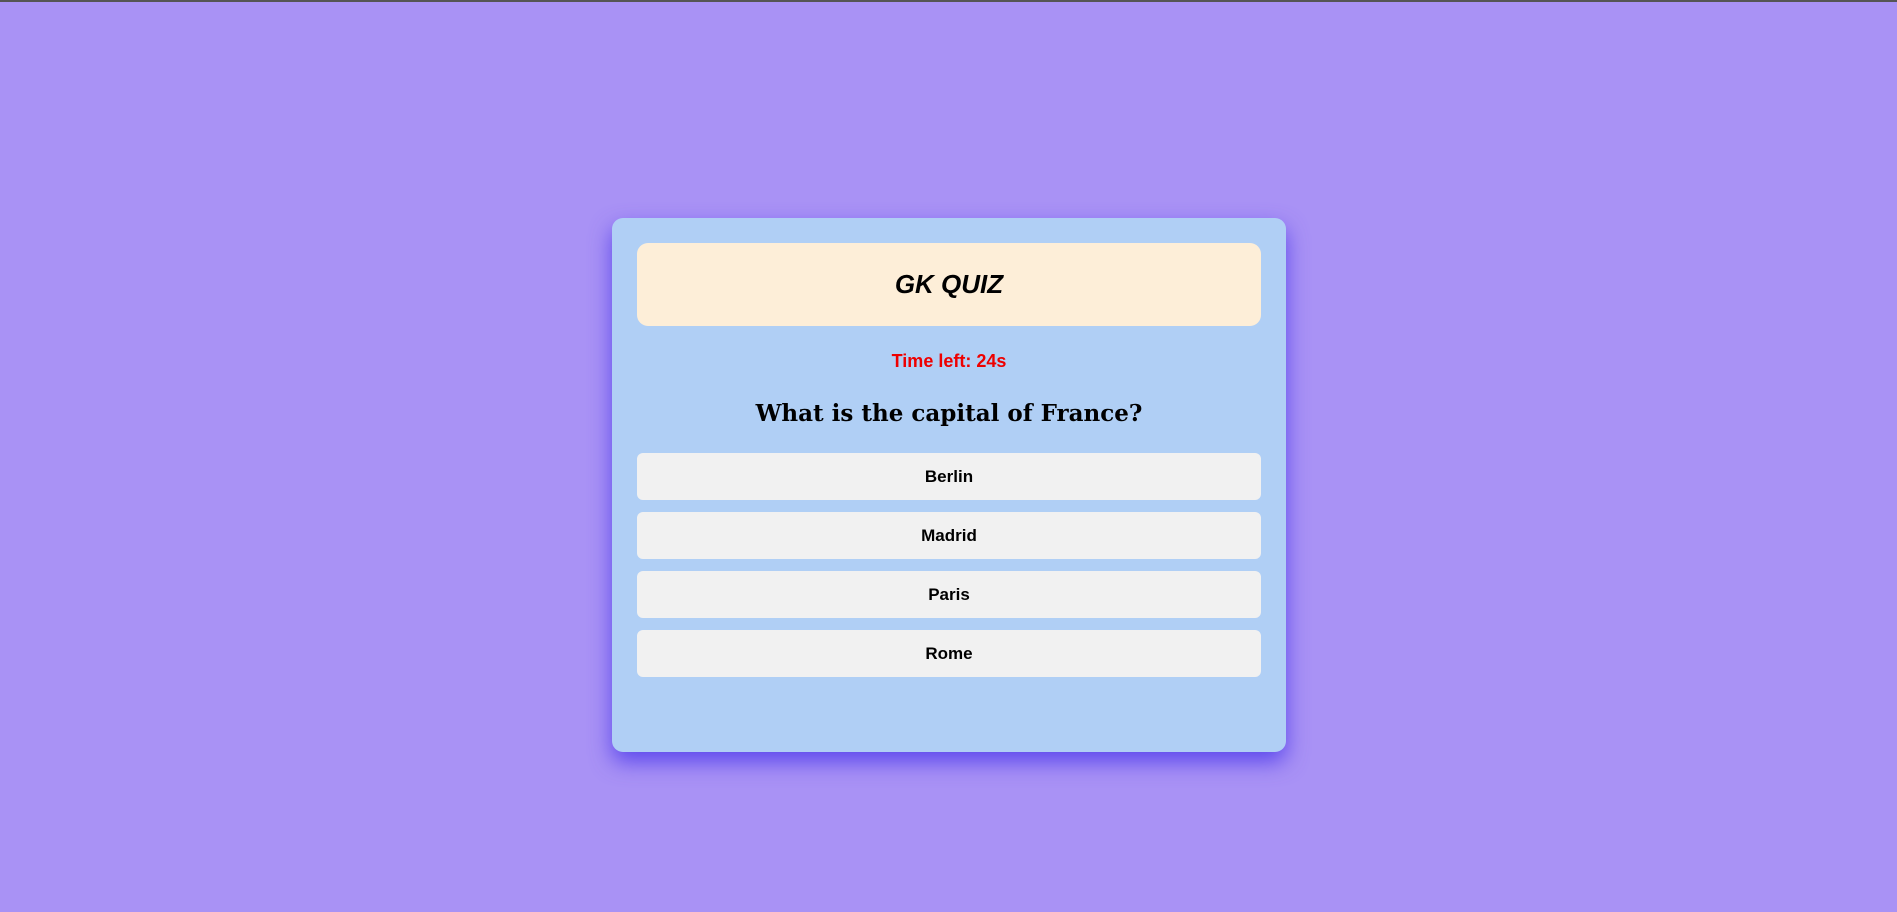 Image resolution: width=1897 pixels, height=912 pixels. What do you see at coordinates (949, 565) in the screenshot?
I see `options-list: Berlin Madrid Paris Rome` at bounding box center [949, 565].